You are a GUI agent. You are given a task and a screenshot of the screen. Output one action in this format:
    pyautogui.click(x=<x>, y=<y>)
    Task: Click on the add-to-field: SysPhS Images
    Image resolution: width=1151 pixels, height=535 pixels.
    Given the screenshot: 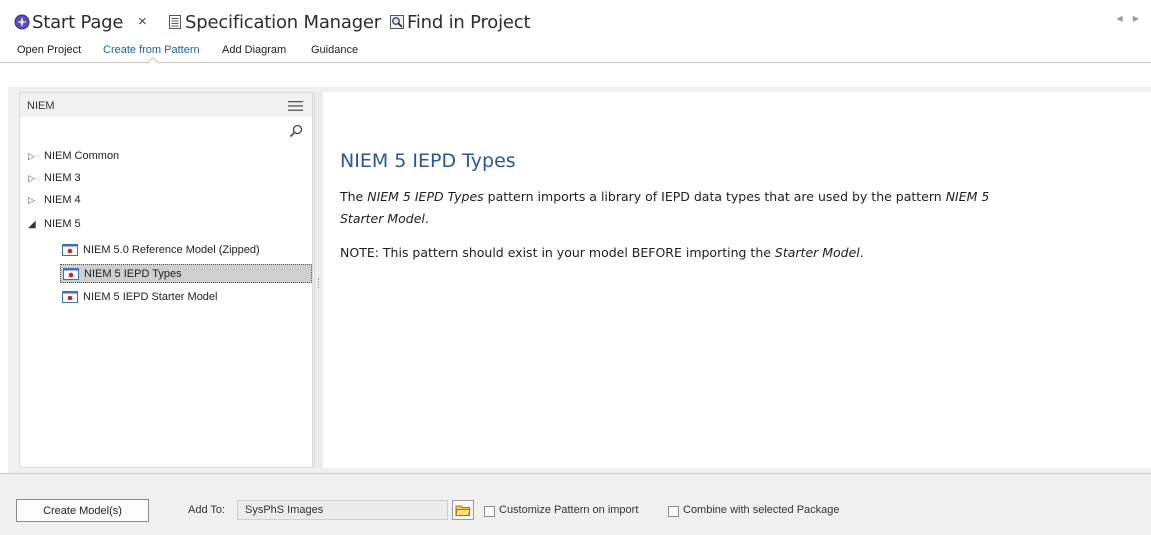 What is the action you would take?
    pyautogui.click(x=342, y=510)
    